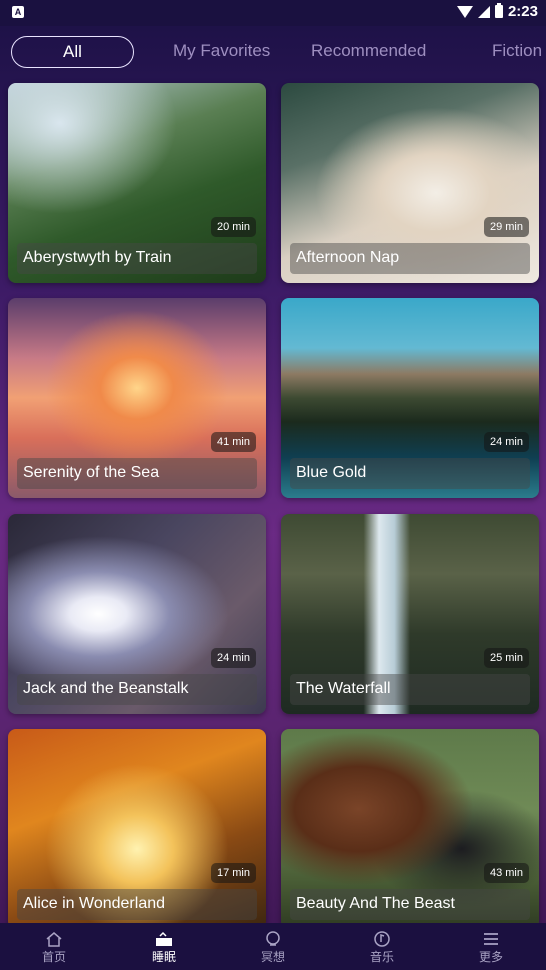 The image size is (546, 970). Describe the element at coordinates (410, 829) in the screenshot. I see `story-card: 43 min Beauty And The Beast` at that location.